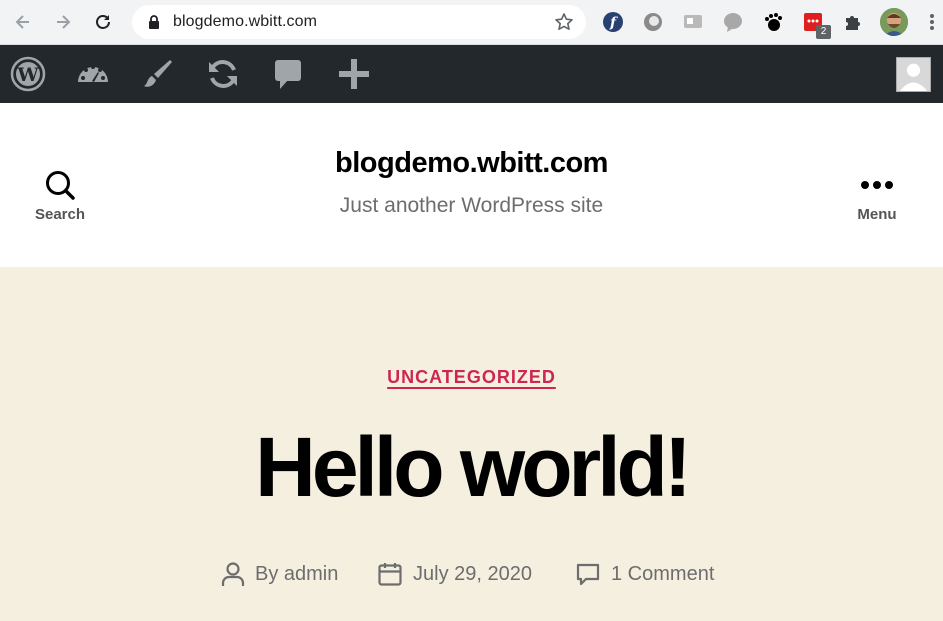  What do you see at coordinates (932, 22) in the screenshot?
I see `kebab-menu-icon` at bounding box center [932, 22].